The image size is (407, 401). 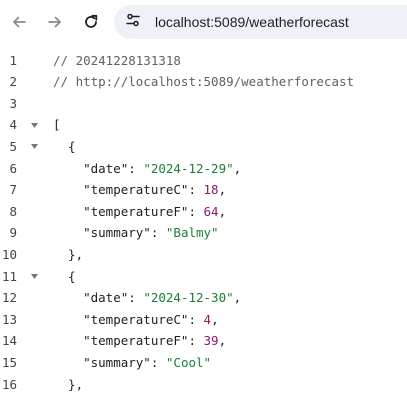 What do you see at coordinates (9, 341) in the screenshot?
I see `line-number: 14` at bounding box center [9, 341].